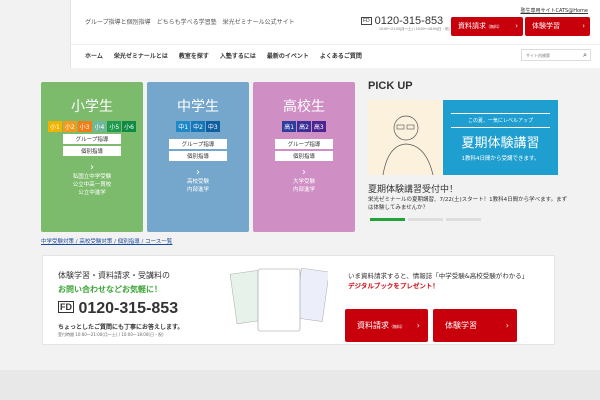 The height and width of the screenshot is (400, 600). What do you see at coordinates (390, 86) in the screenshot?
I see `pickup-heading: PICK UP` at bounding box center [390, 86].